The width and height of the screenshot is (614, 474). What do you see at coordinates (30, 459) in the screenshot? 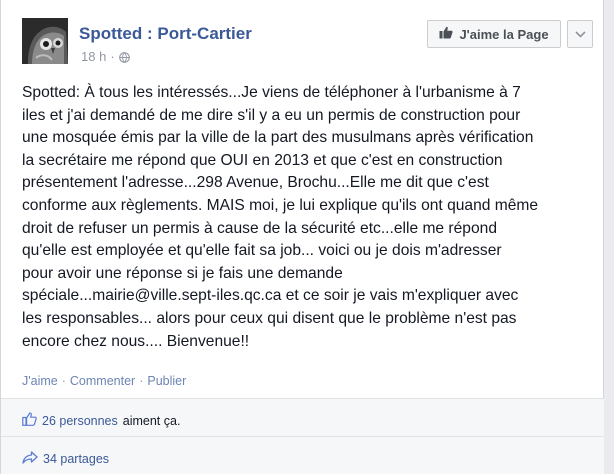
I see `share-arrow-icon` at bounding box center [30, 459].